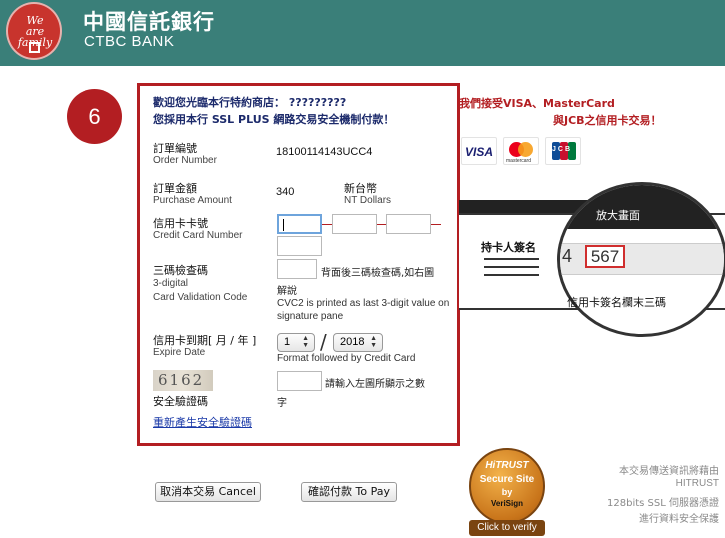 This screenshot has width=725, height=538. I want to click on text-caret, so click(283, 225).